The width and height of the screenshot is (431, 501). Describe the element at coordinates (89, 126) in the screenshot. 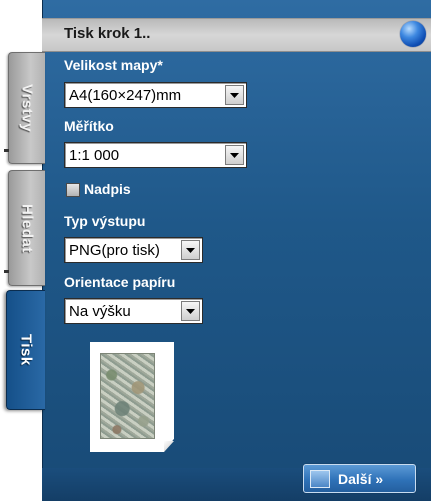

I see `scale-label: Měřítko` at that location.